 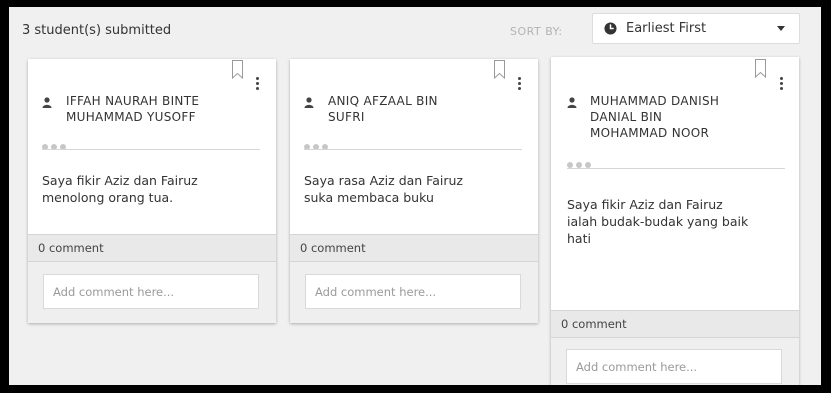 I want to click on student-name: IFFAH NAURAH BINTE MUHAMMAD YUSOFF, so click(x=133, y=109).